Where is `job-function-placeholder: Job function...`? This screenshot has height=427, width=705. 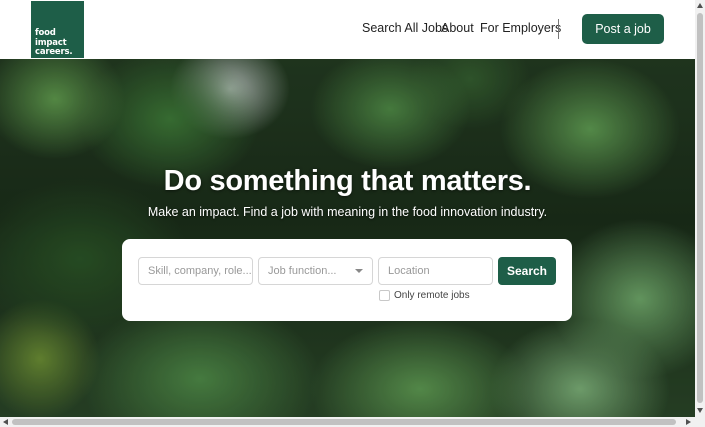
job-function-placeholder: Job function... is located at coordinates (302, 271).